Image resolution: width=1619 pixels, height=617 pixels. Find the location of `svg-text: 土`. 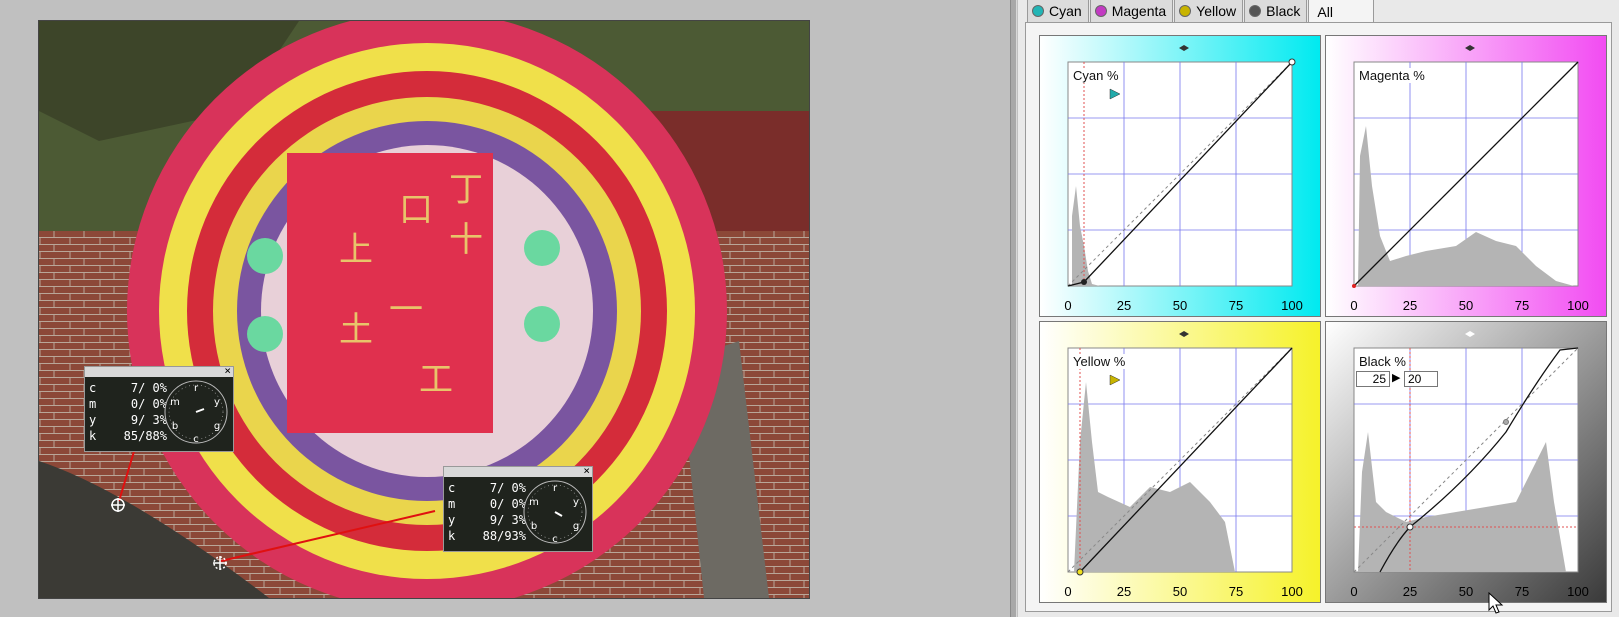

svg-text: 土 is located at coordinates (356, 330).